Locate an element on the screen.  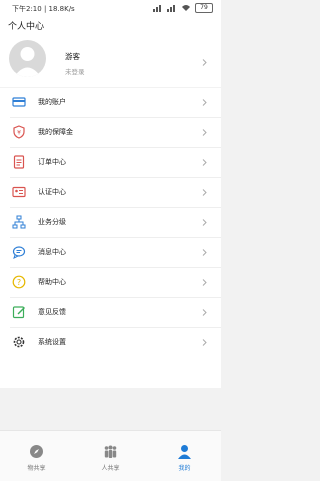
menu-item-label: 帮助中心 is located at coordinates (52, 282).